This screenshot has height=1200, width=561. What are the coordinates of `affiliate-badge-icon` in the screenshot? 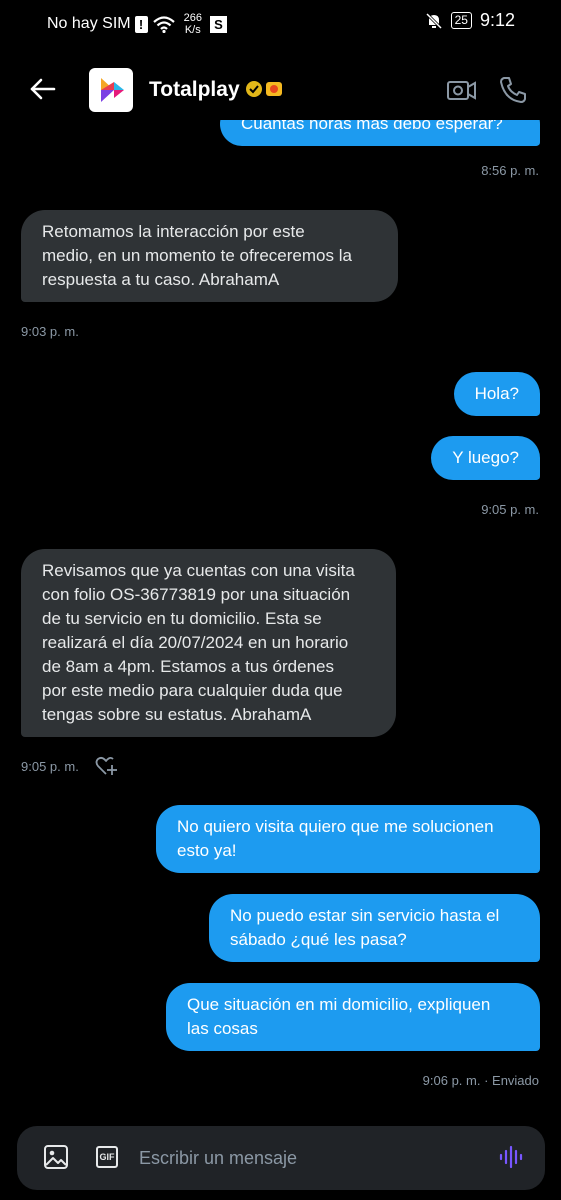 It's located at (274, 89).